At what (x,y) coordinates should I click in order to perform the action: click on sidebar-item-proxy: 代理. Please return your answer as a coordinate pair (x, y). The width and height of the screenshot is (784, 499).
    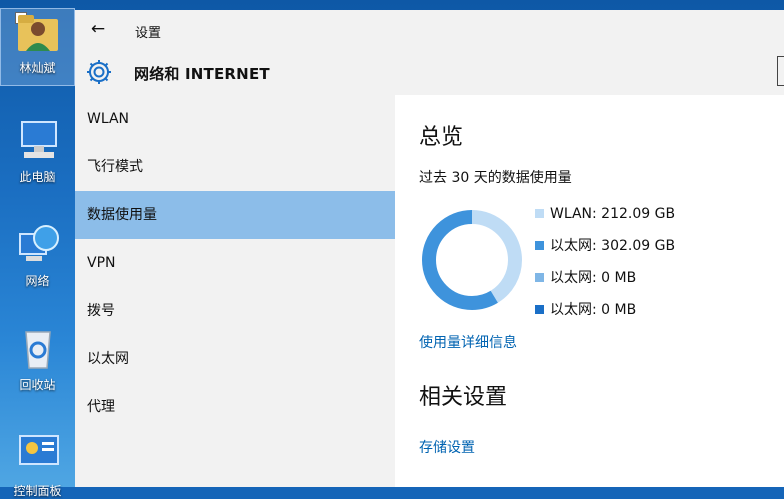
    Looking at the image, I should click on (235, 407).